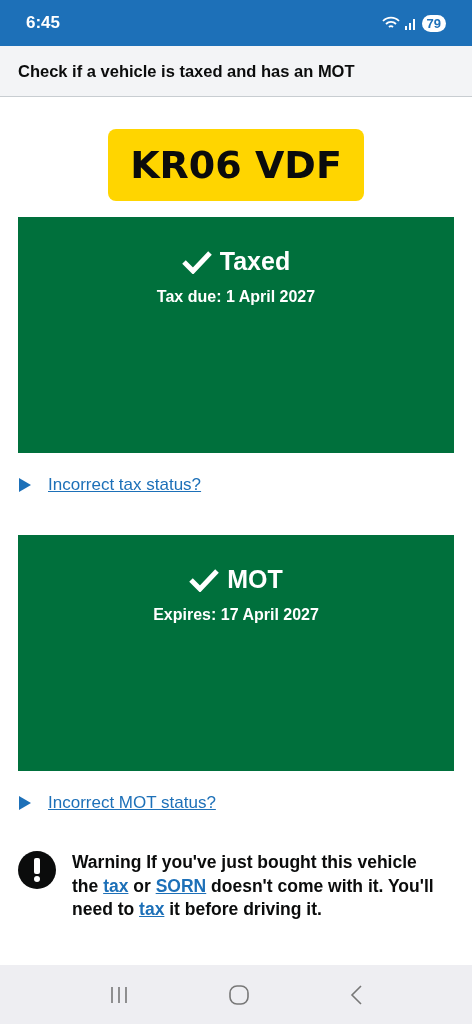  I want to click on warning-text: Warning If you've just bought this vehicle the tax or SORN doesn't come with it. You'll need to tax it before driving it., so click(253, 886).